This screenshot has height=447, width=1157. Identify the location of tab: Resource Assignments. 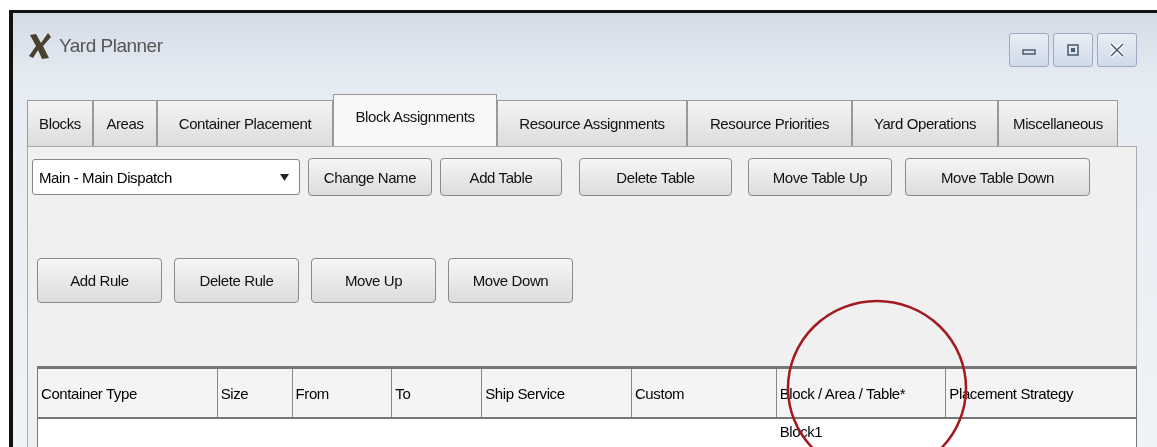
(592, 123).